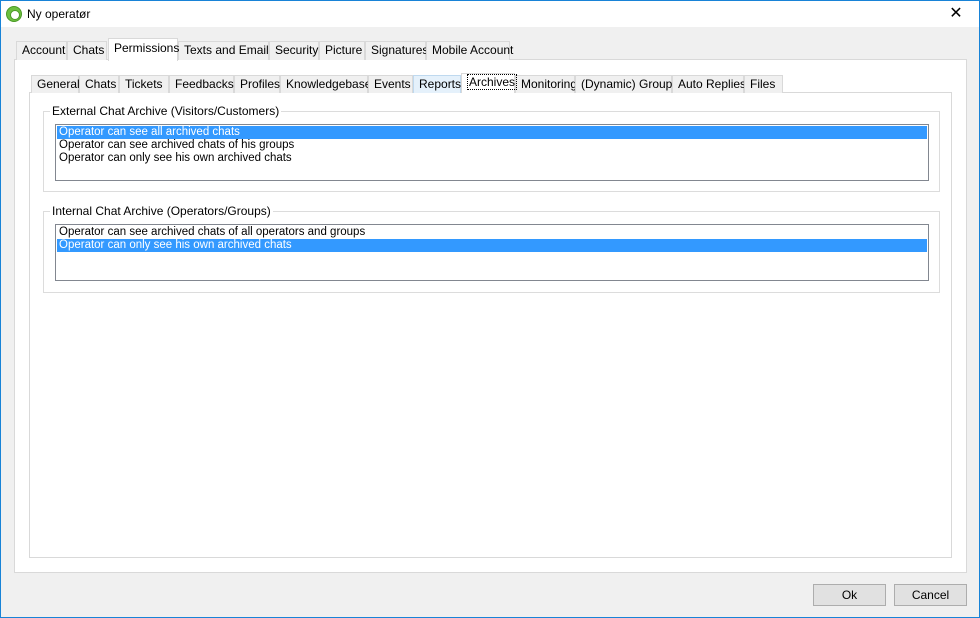  Describe the element at coordinates (55, 84) in the screenshot. I see `subtab-general: General` at that location.